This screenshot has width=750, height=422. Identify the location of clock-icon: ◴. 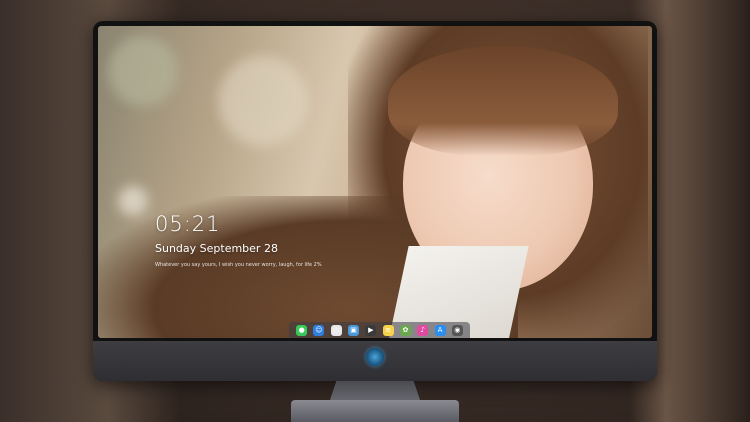
(336, 330).